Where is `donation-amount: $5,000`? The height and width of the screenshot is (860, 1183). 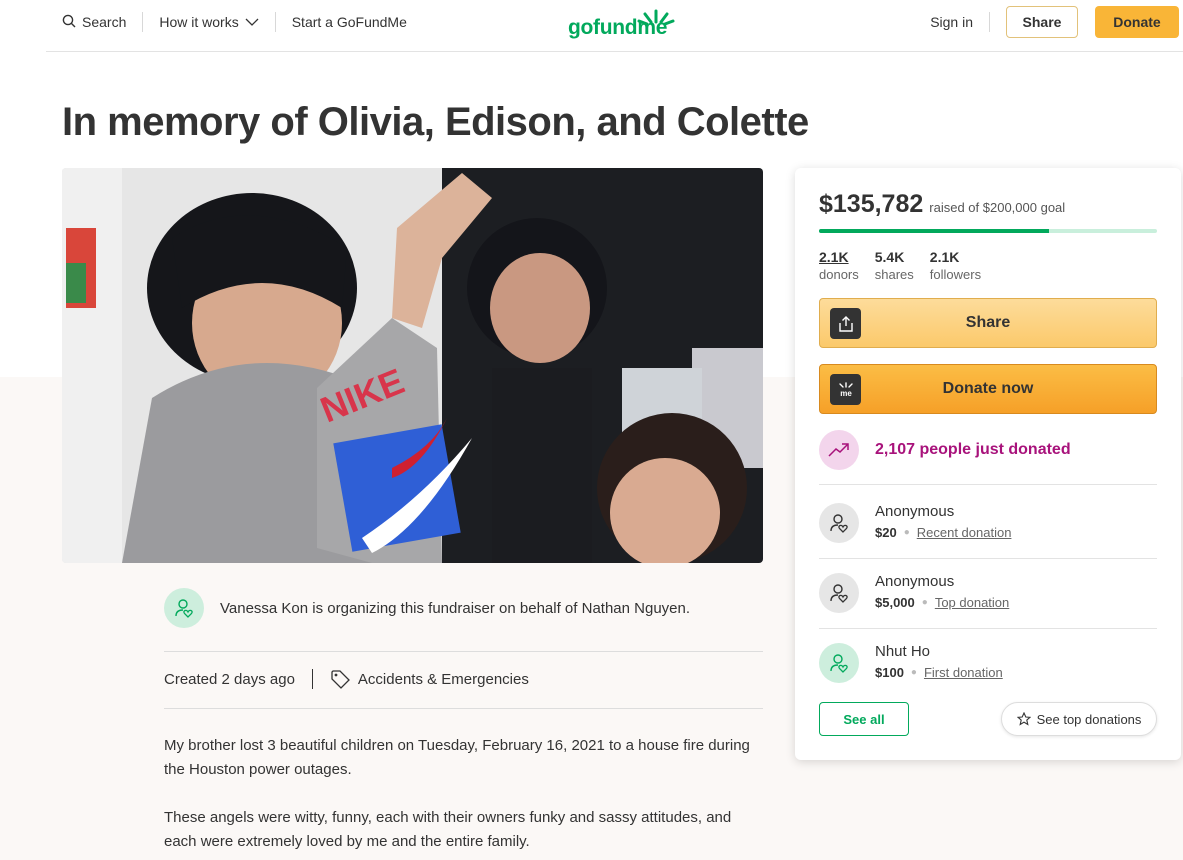 donation-amount: $5,000 is located at coordinates (895, 602).